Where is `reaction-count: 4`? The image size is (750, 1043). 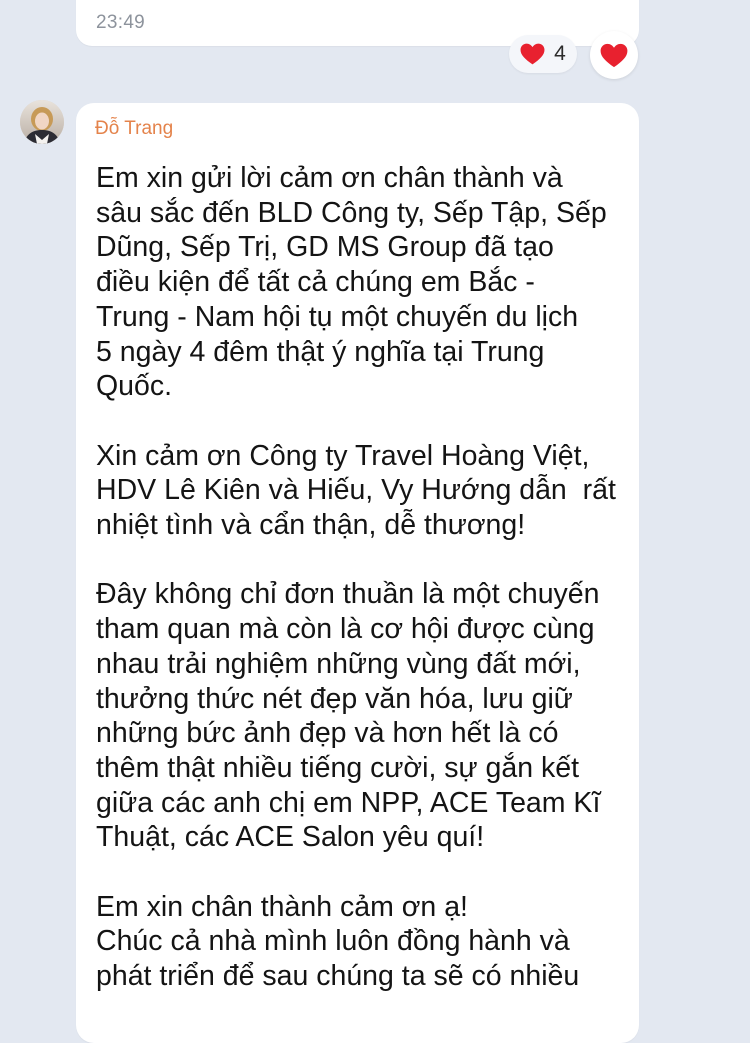
reaction-count: 4 is located at coordinates (560, 53).